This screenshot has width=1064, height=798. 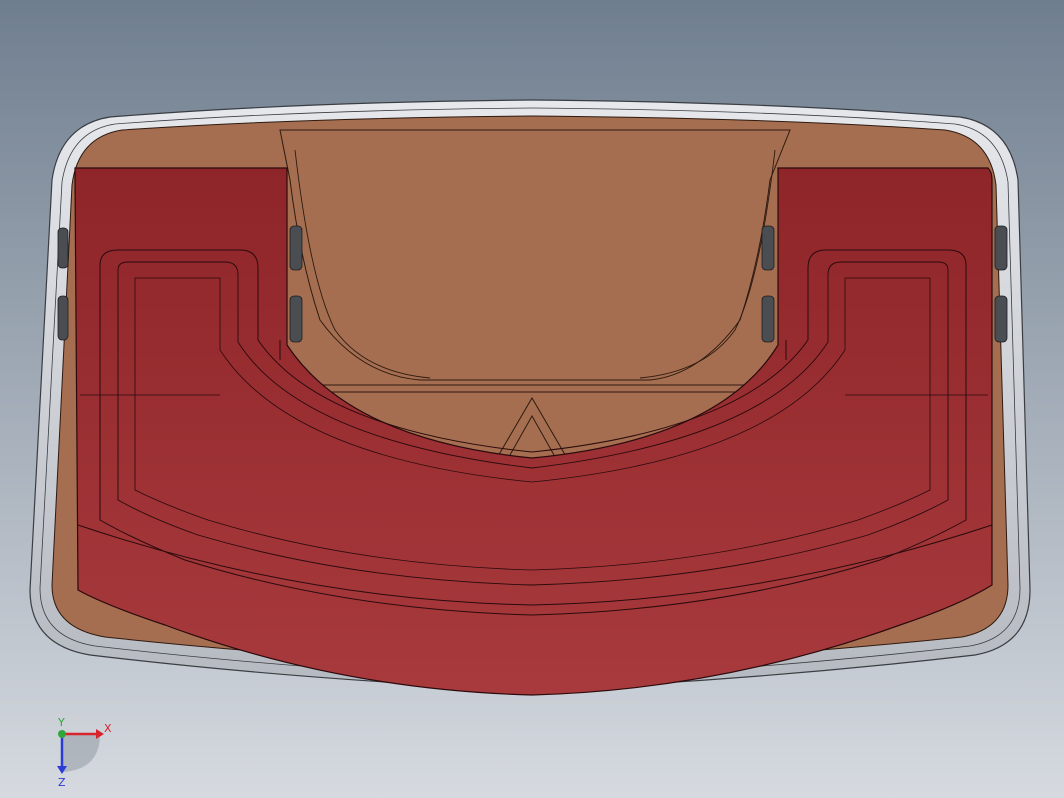 I want to click on y-axis-dot, so click(x=62, y=734).